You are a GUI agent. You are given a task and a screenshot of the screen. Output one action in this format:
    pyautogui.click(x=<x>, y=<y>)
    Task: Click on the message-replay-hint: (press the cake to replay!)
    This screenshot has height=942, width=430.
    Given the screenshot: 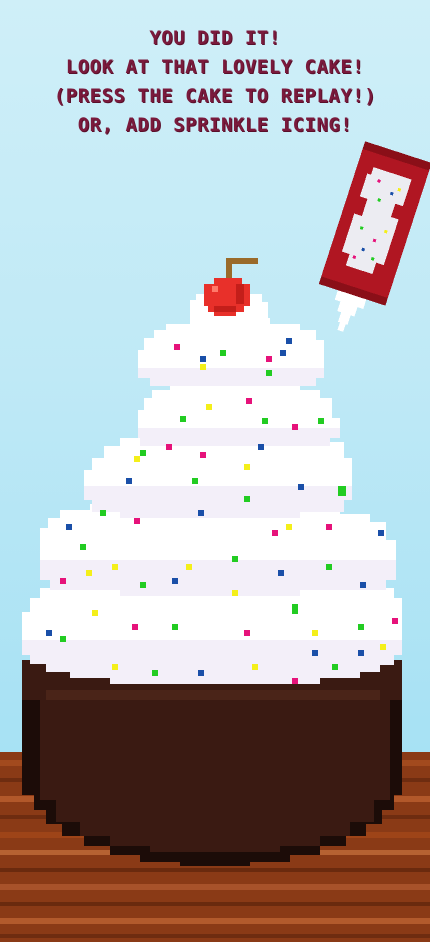 What is the action you would take?
    pyautogui.click(x=215, y=96)
    